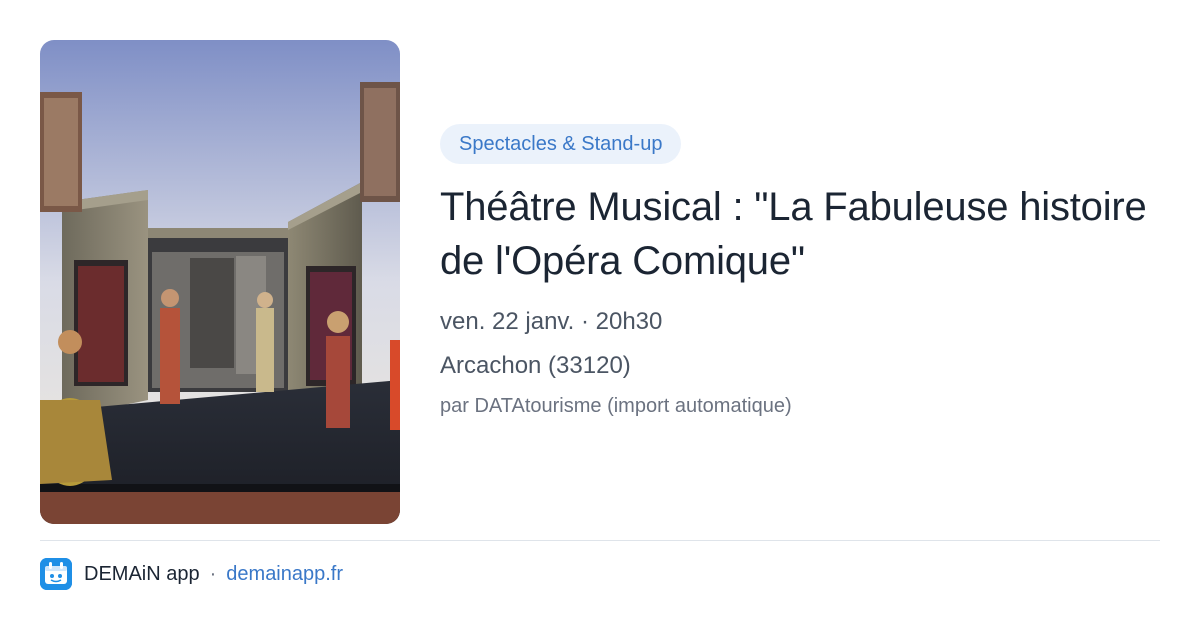 This screenshot has width=1200, height=630. I want to click on category-badge: Spectacles & Stand-up, so click(561, 144).